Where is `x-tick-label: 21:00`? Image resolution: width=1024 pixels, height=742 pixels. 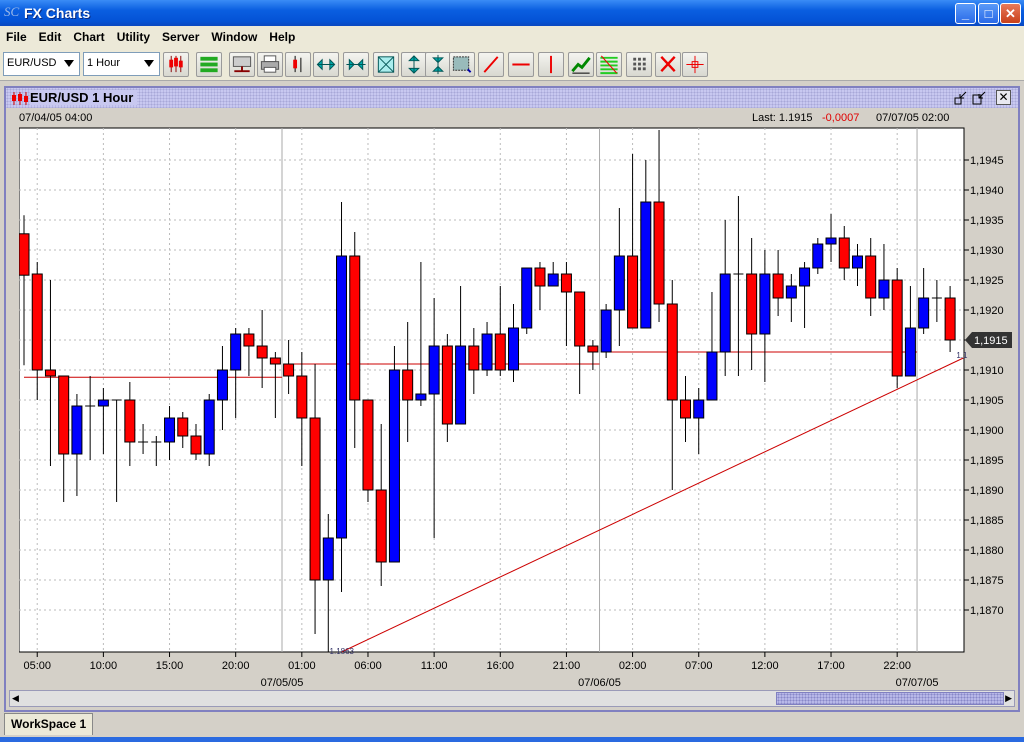
x-tick-label: 21:00 is located at coordinates (567, 666).